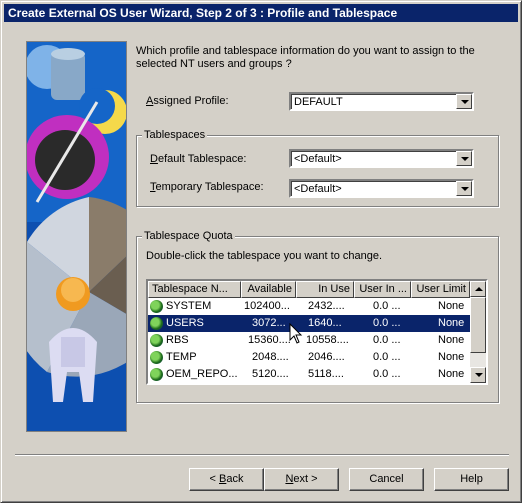 Image resolution: width=522 pixels, height=503 pixels. What do you see at coordinates (226, 479) in the screenshot?
I see `back-button: < Back` at bounding box center [226, 479].